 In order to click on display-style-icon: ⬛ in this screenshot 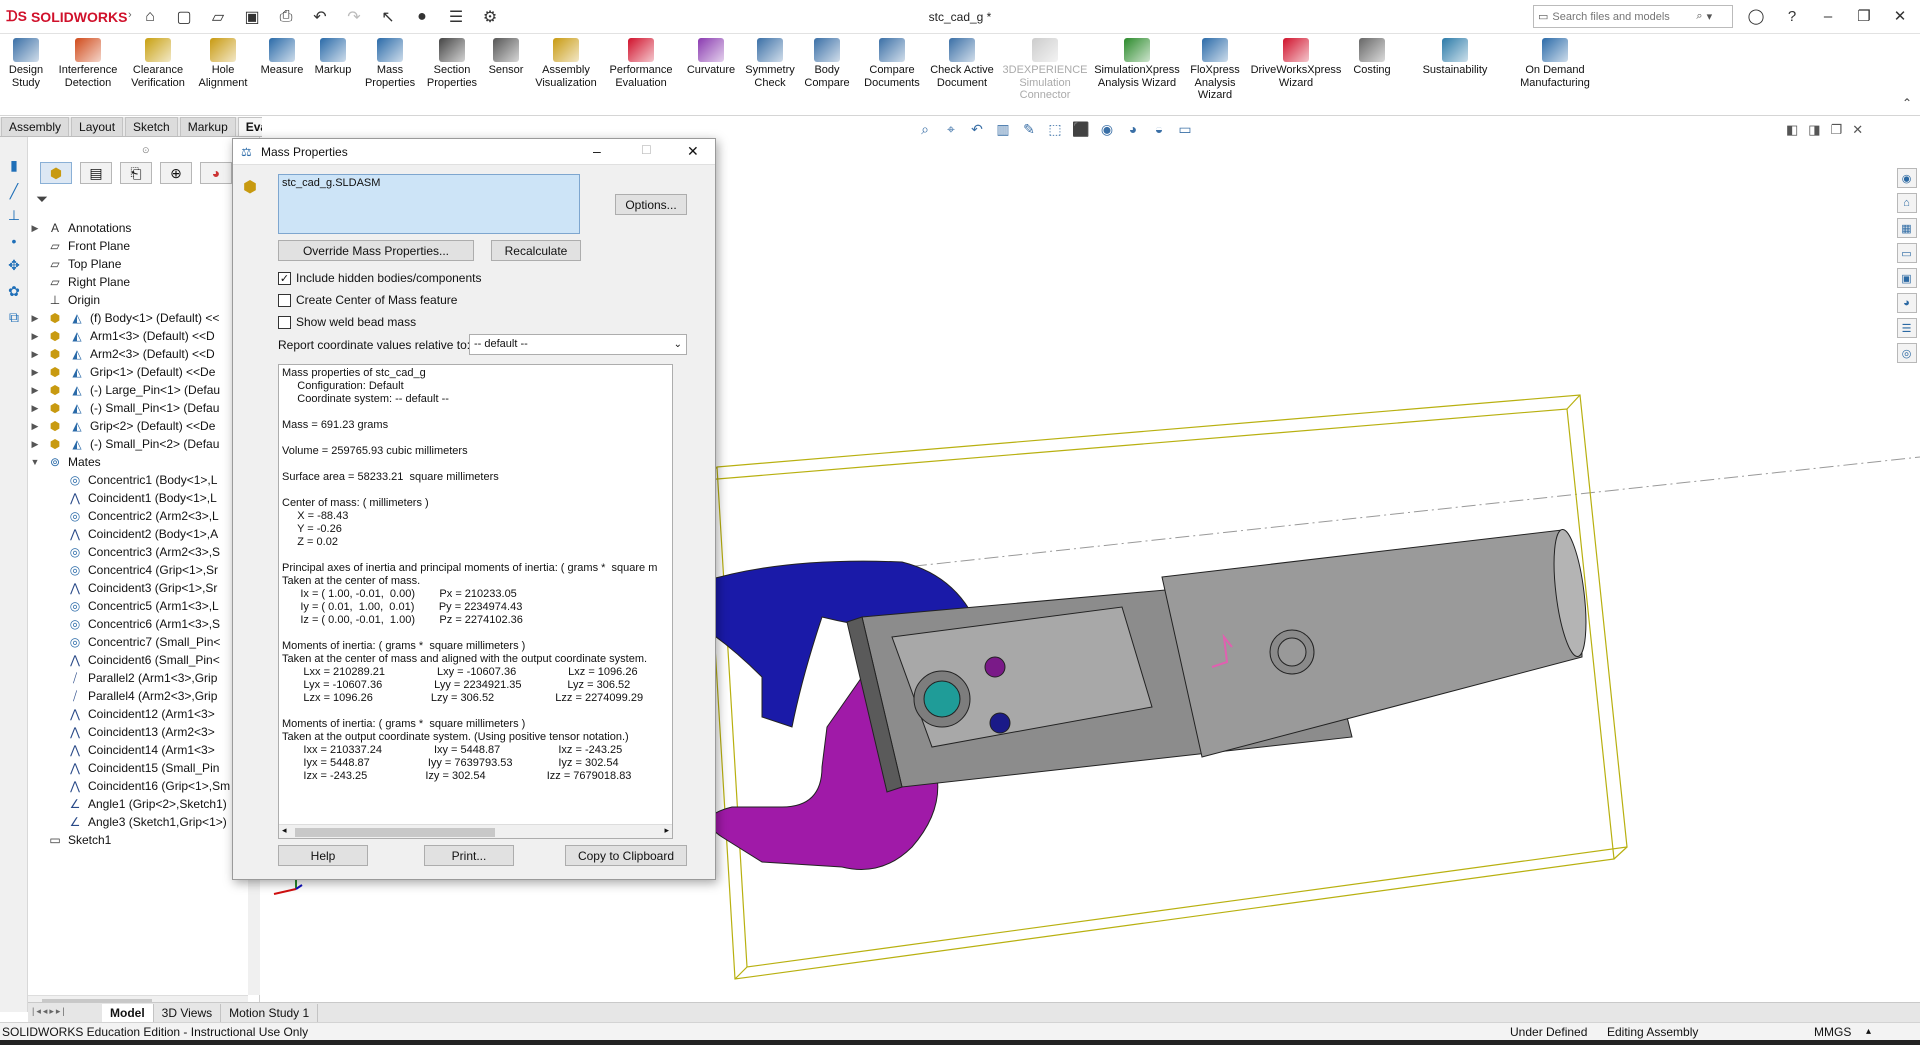, I will do `click(1081, 130)`.